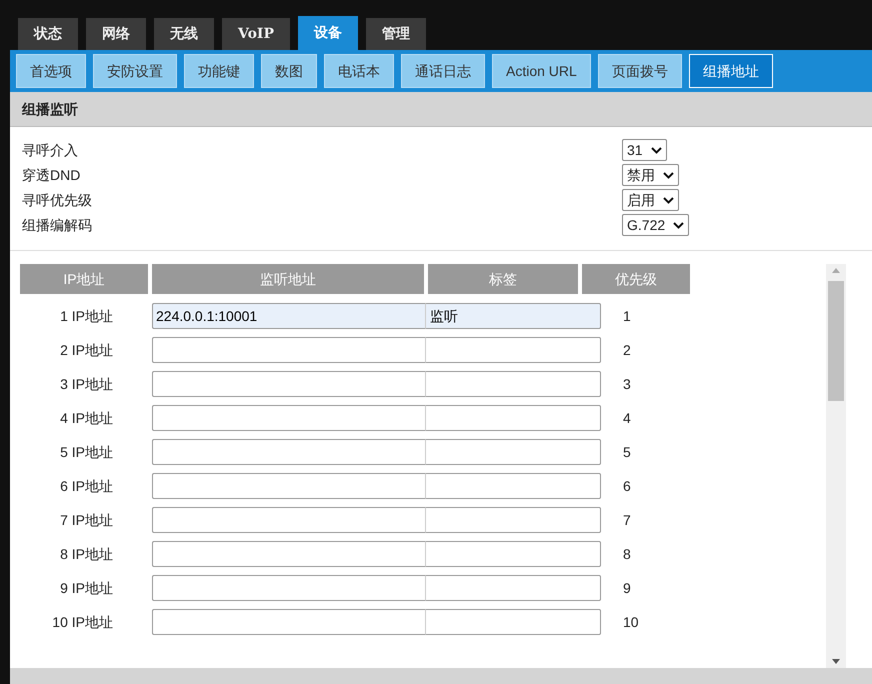 Image resolution: width=872 pixels, height=684 pixels. Describe the element at coordinates (441, 109) in the screenshot. I see `section-header: 组播监听` at that location.